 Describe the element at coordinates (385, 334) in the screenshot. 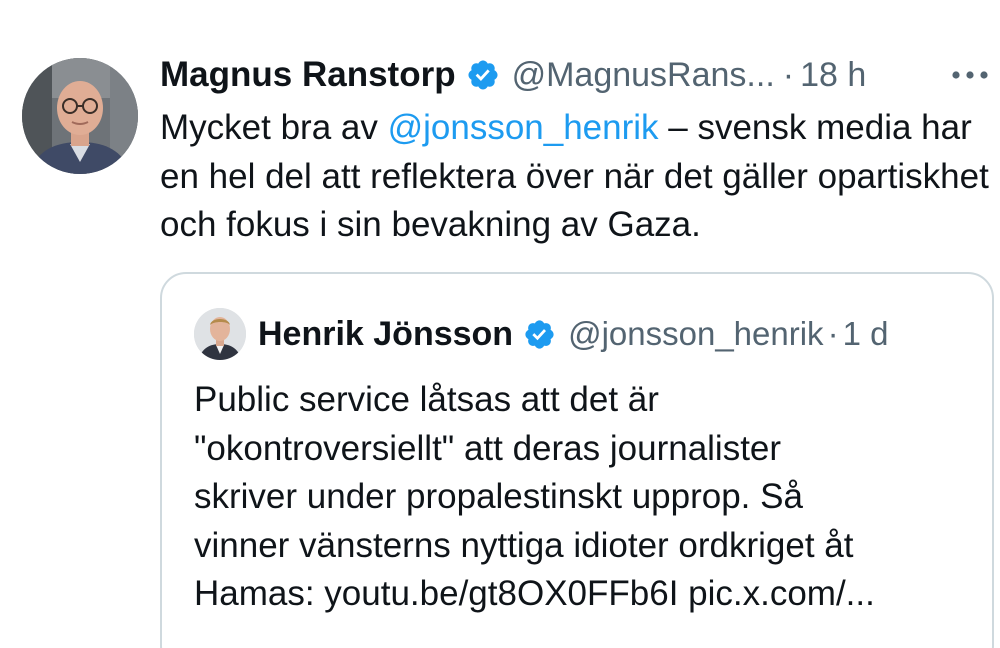

I see `quoted-author-name: Henrik Jönsson` at that location.